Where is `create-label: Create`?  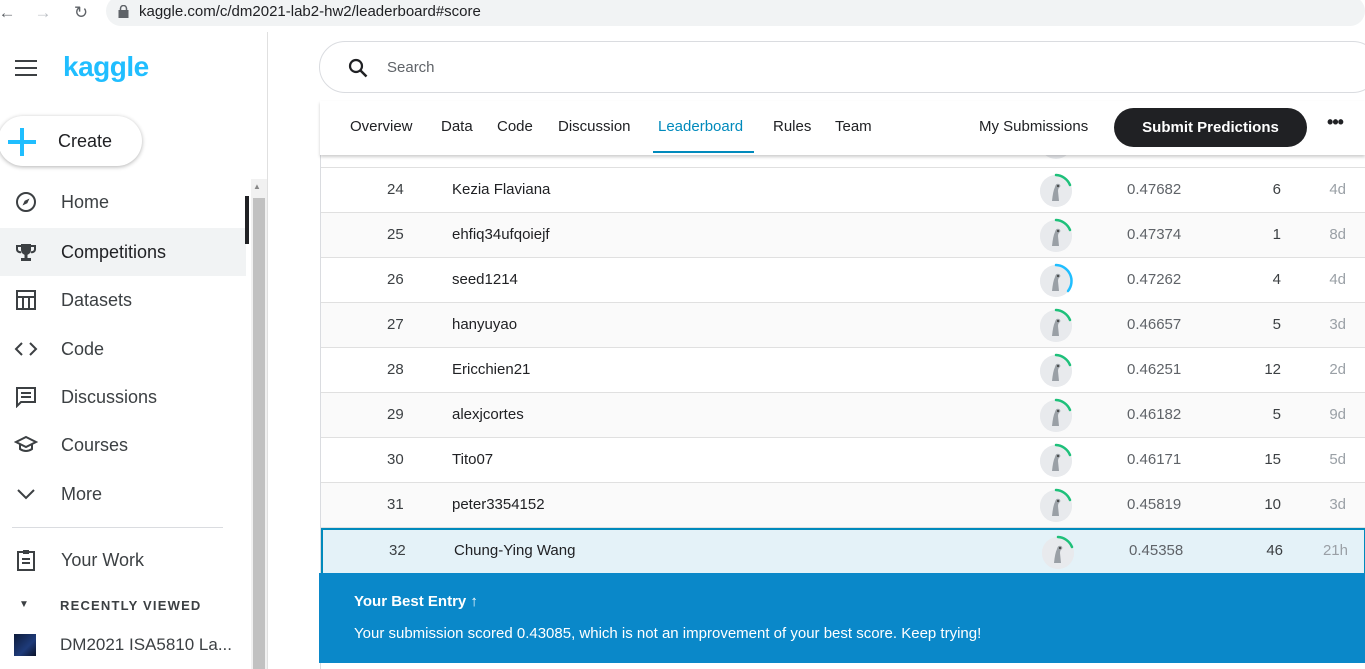 create-label: Create is located at coordinates (85, 141).